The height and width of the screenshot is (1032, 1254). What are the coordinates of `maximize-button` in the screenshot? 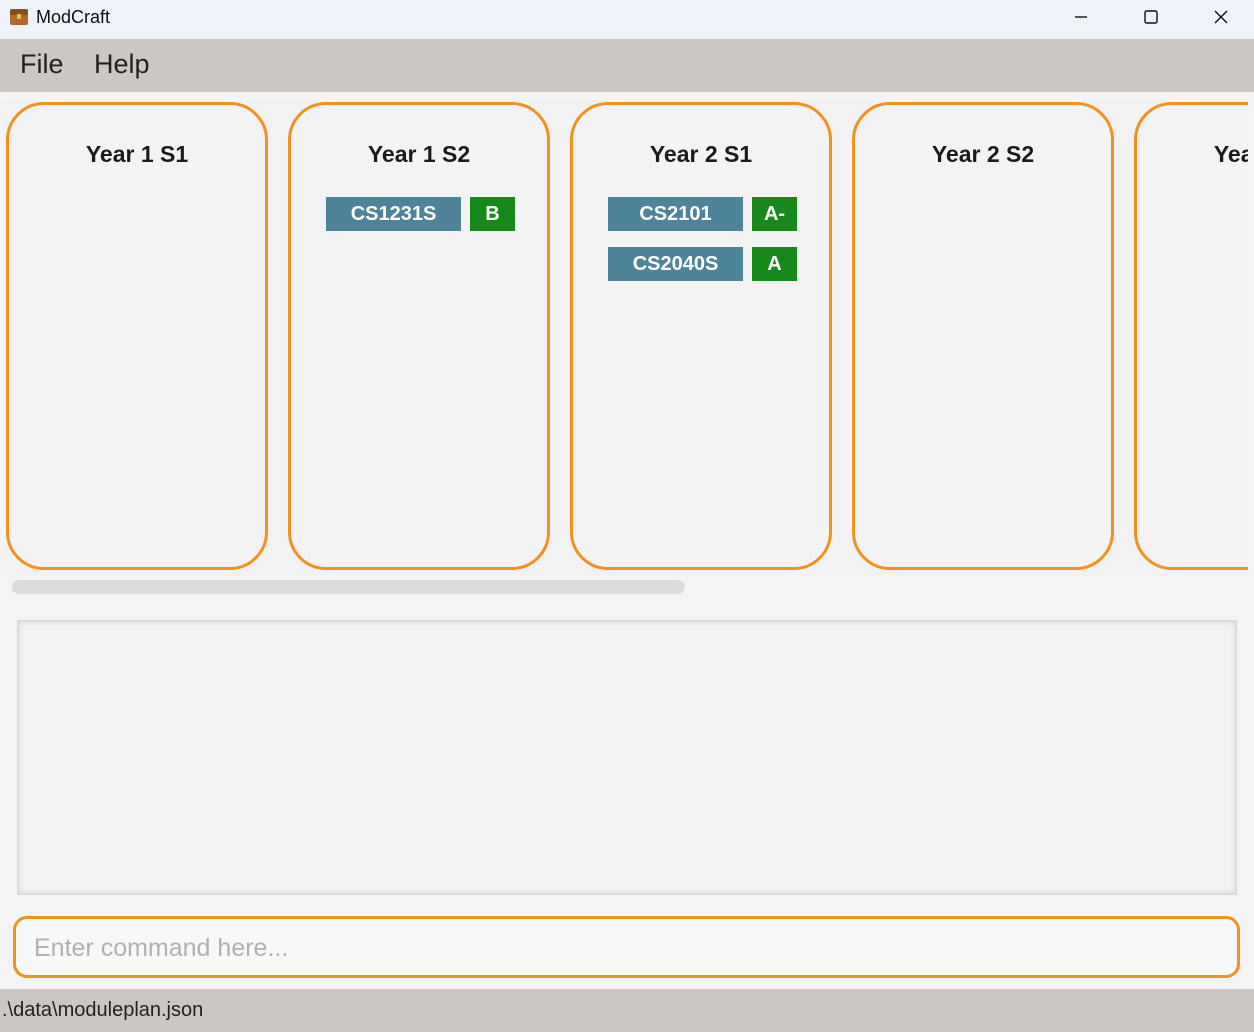 It's located at (1151, 17).